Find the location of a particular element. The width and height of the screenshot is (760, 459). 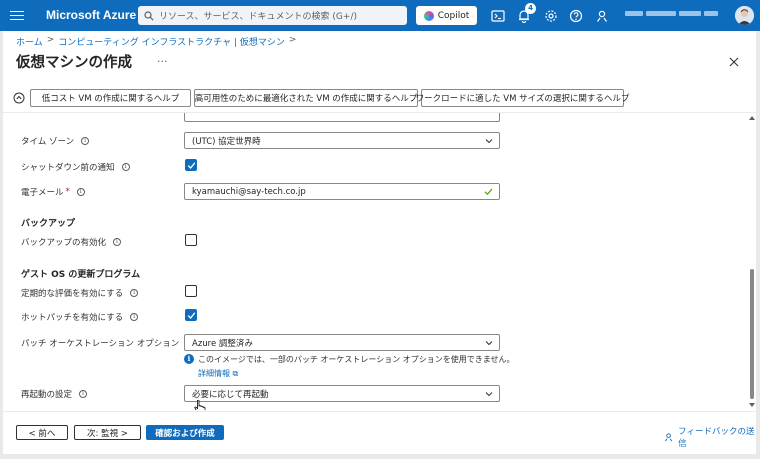

clipped-field is located at coordinates (342, 117).